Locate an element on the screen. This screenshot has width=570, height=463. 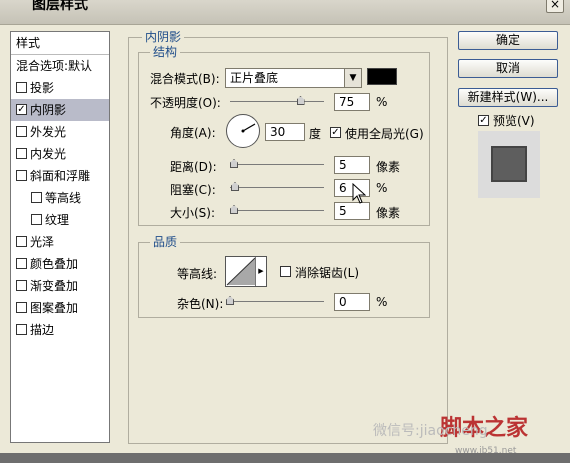
chevron-right-icon: ▶ is located at coordinates (260, 271).